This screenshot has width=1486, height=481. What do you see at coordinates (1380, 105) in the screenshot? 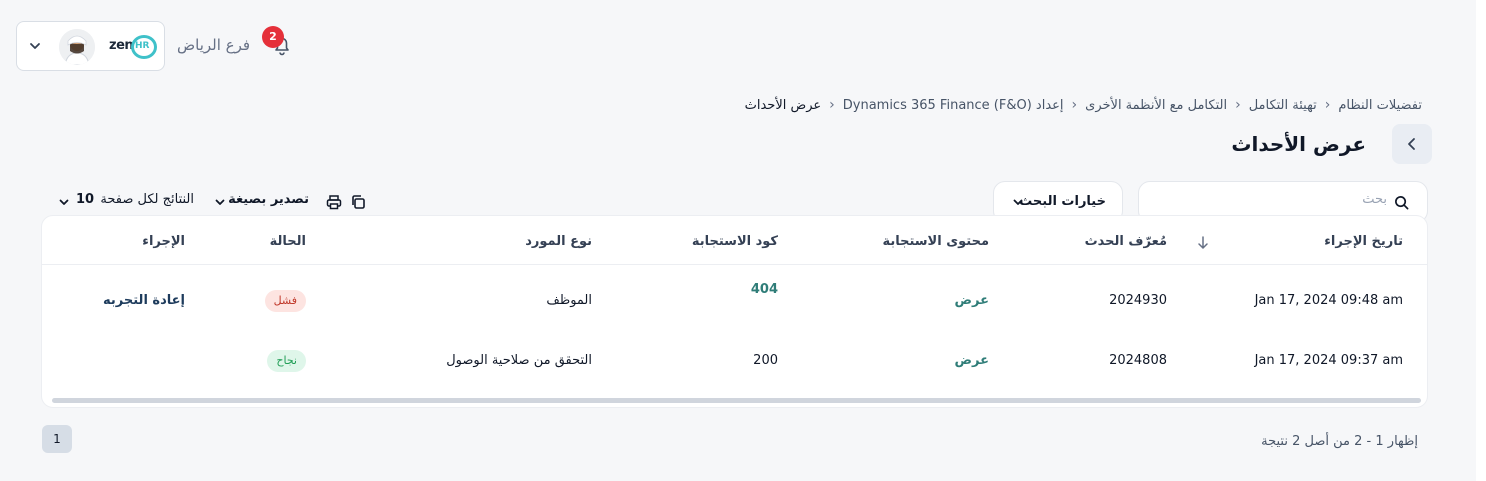
I see `breadcrumb-item-preferences: تفضيلات النظام` at bounding box center [1380, 105].